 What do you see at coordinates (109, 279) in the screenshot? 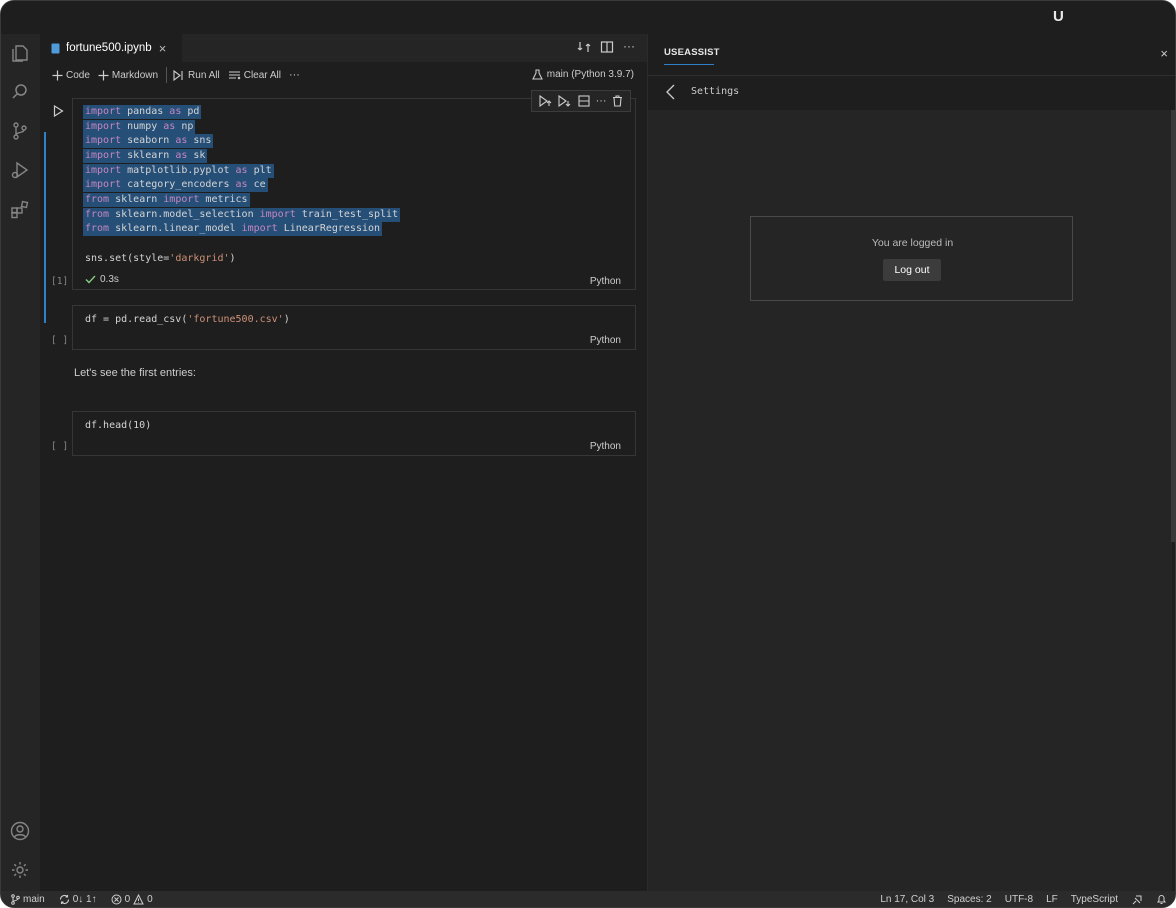
I see `execution-time: 0.3s` at bounding box center [109, 279].